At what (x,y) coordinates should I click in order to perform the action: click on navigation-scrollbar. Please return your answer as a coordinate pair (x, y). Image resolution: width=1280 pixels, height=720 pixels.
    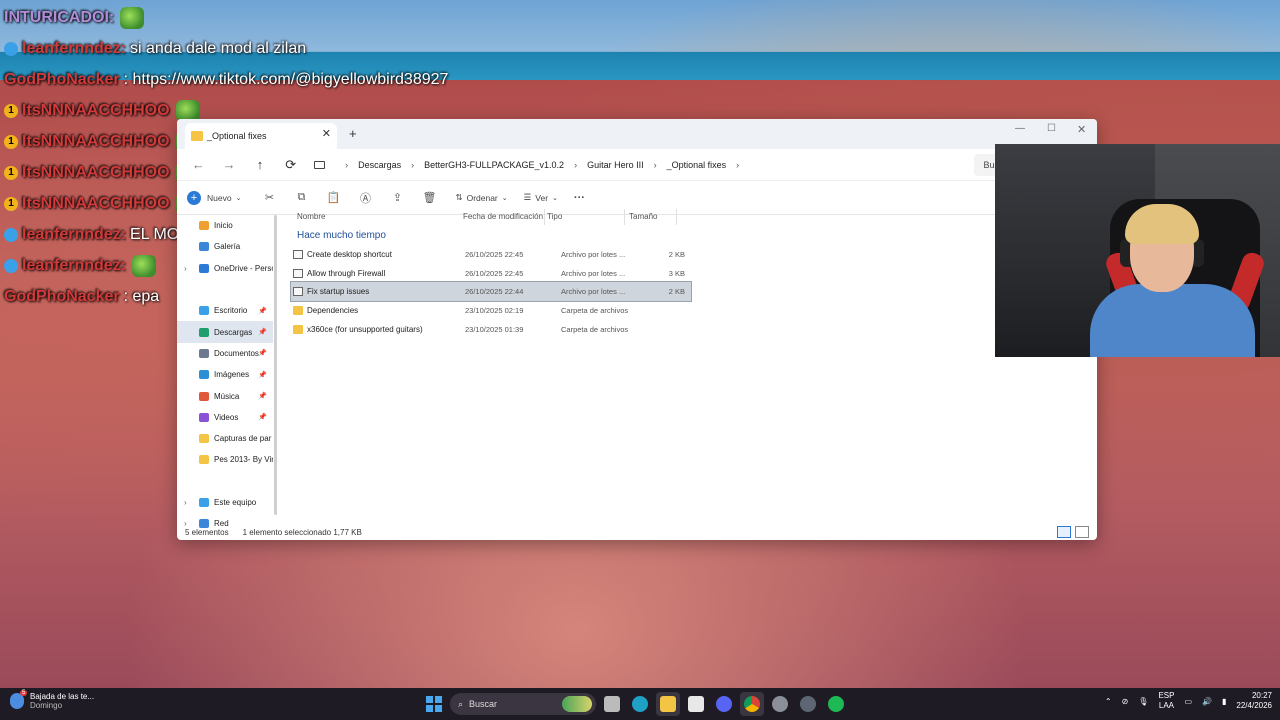
    Looking at the image, I should click on (275, 365).